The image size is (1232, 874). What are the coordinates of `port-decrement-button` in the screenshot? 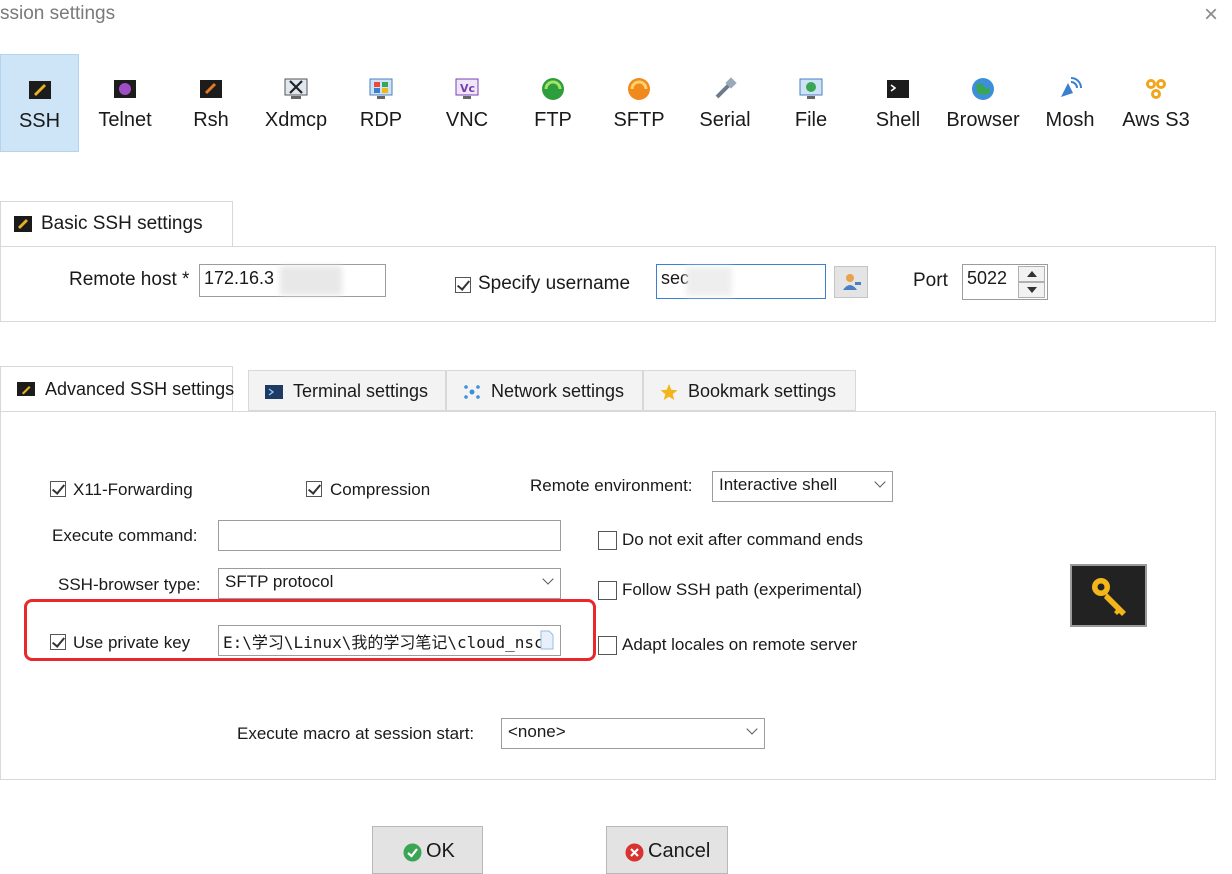 It's located at (1031, 290).